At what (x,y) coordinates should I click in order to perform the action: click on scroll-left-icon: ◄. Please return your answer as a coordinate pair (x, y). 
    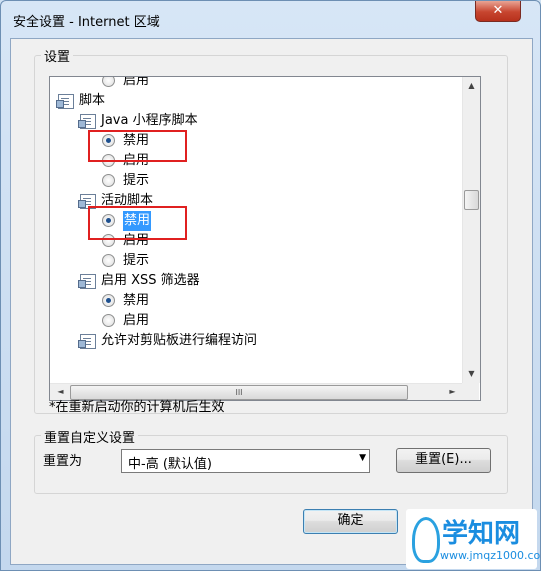
    Looking at the image, I should click on (60, 391).